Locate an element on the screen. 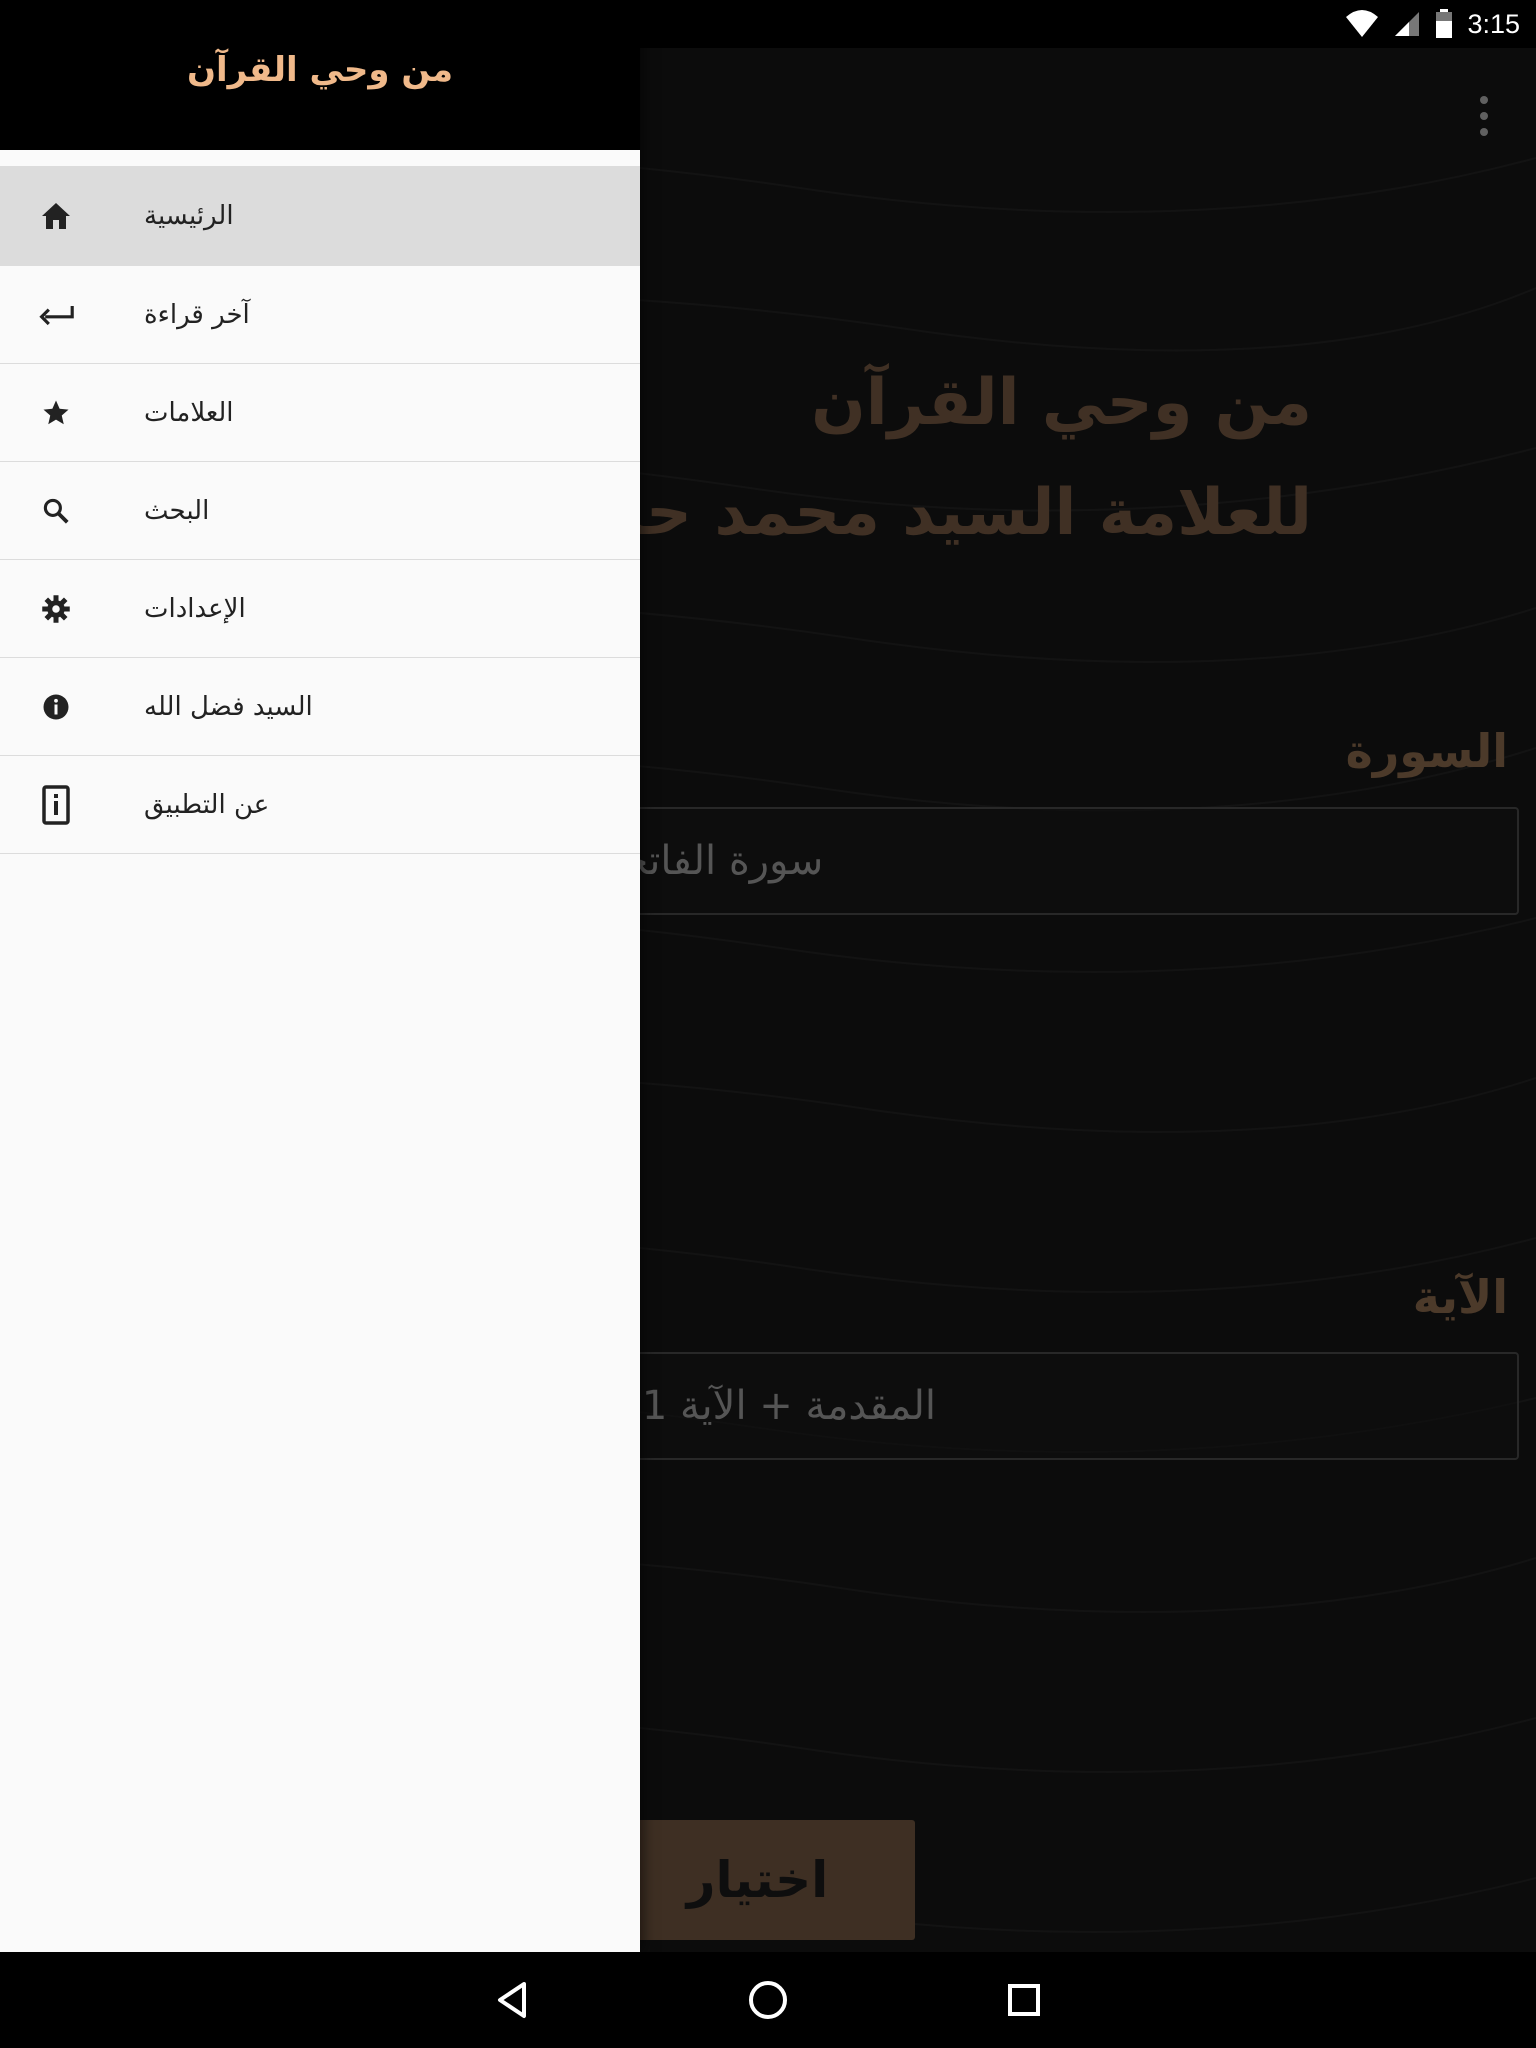  menu-item-search: البحث is located at coordinates (320, 511).